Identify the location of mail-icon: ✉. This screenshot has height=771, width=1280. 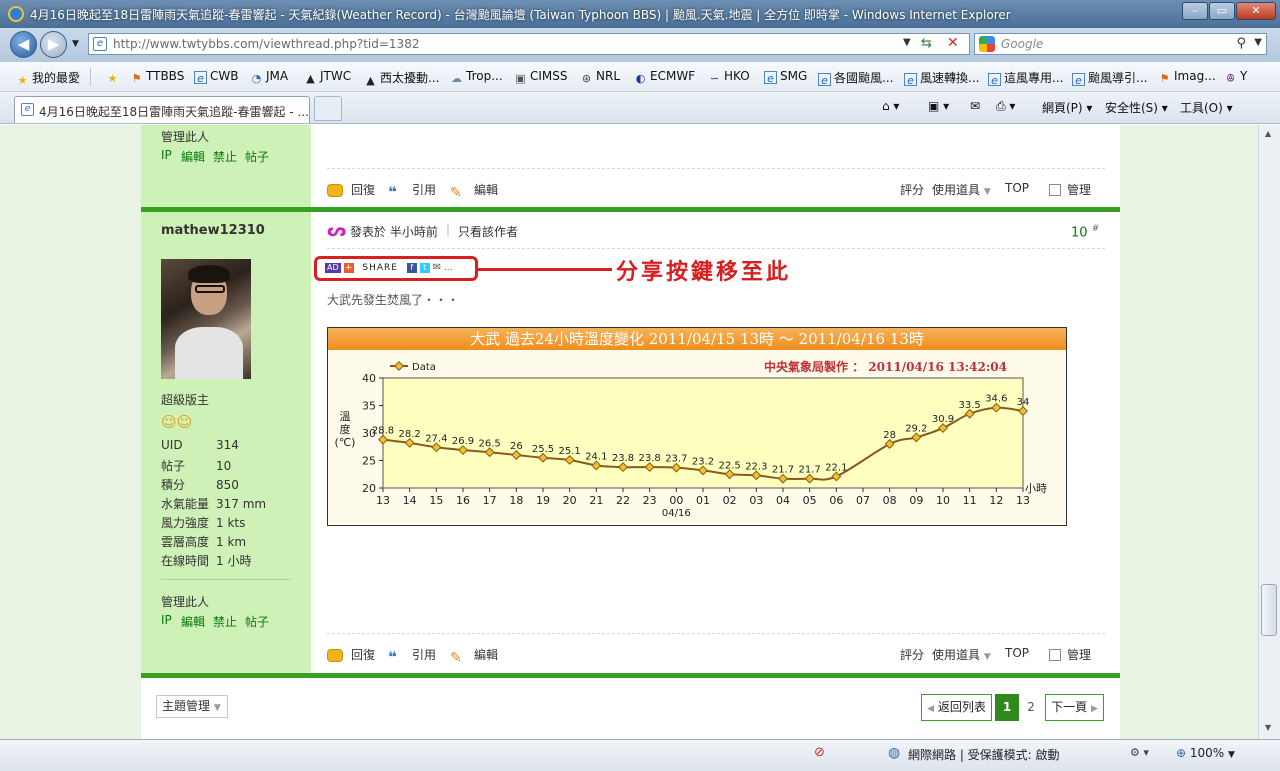
(975, 106).